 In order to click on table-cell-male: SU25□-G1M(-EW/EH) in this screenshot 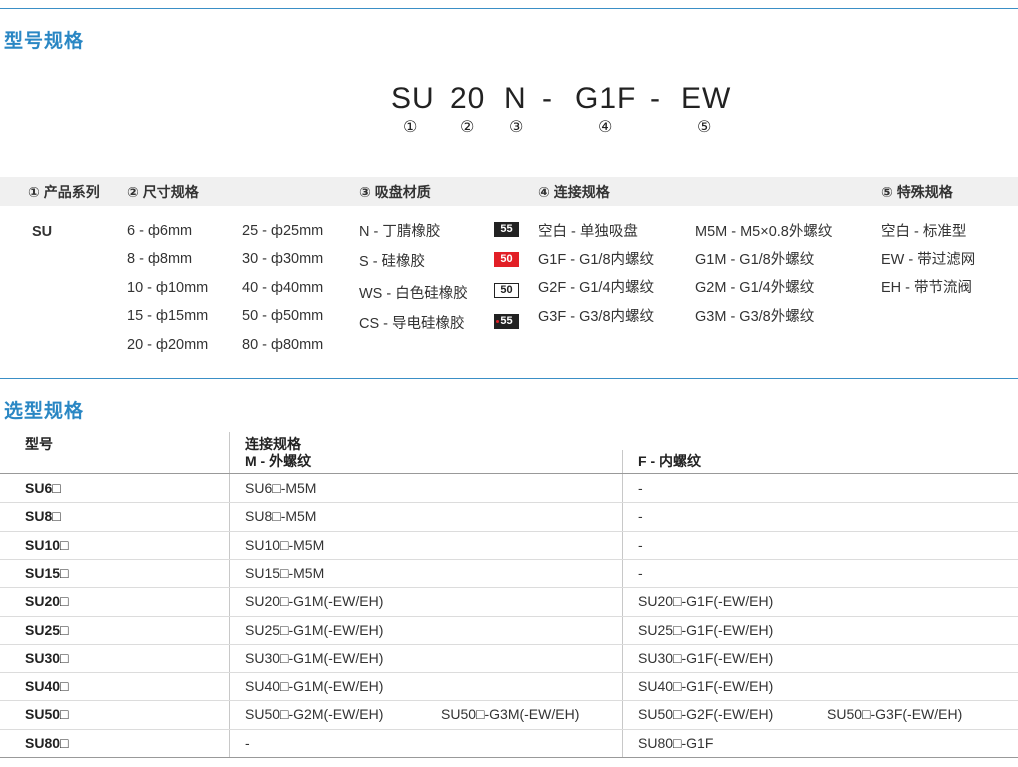, I will do `click(314, 629)`.